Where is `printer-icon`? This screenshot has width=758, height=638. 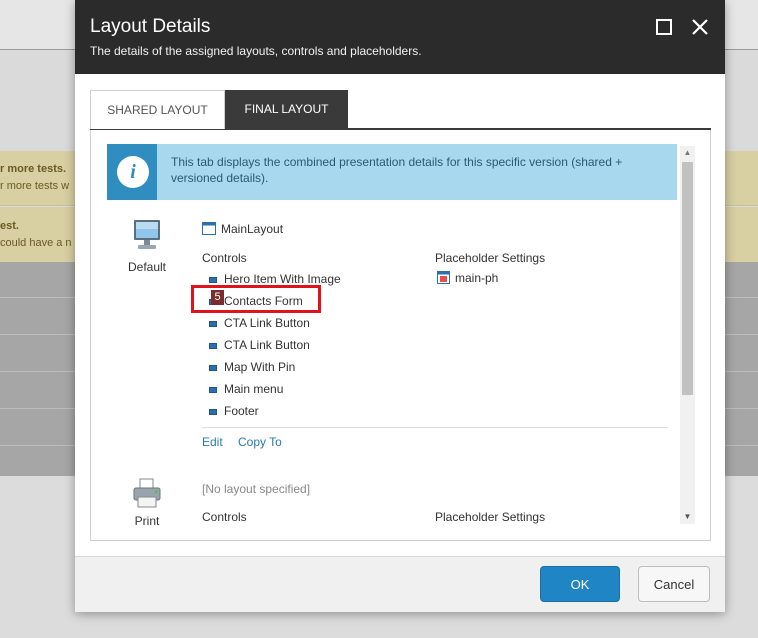 printer-icon is located at coordinates (147, 493).